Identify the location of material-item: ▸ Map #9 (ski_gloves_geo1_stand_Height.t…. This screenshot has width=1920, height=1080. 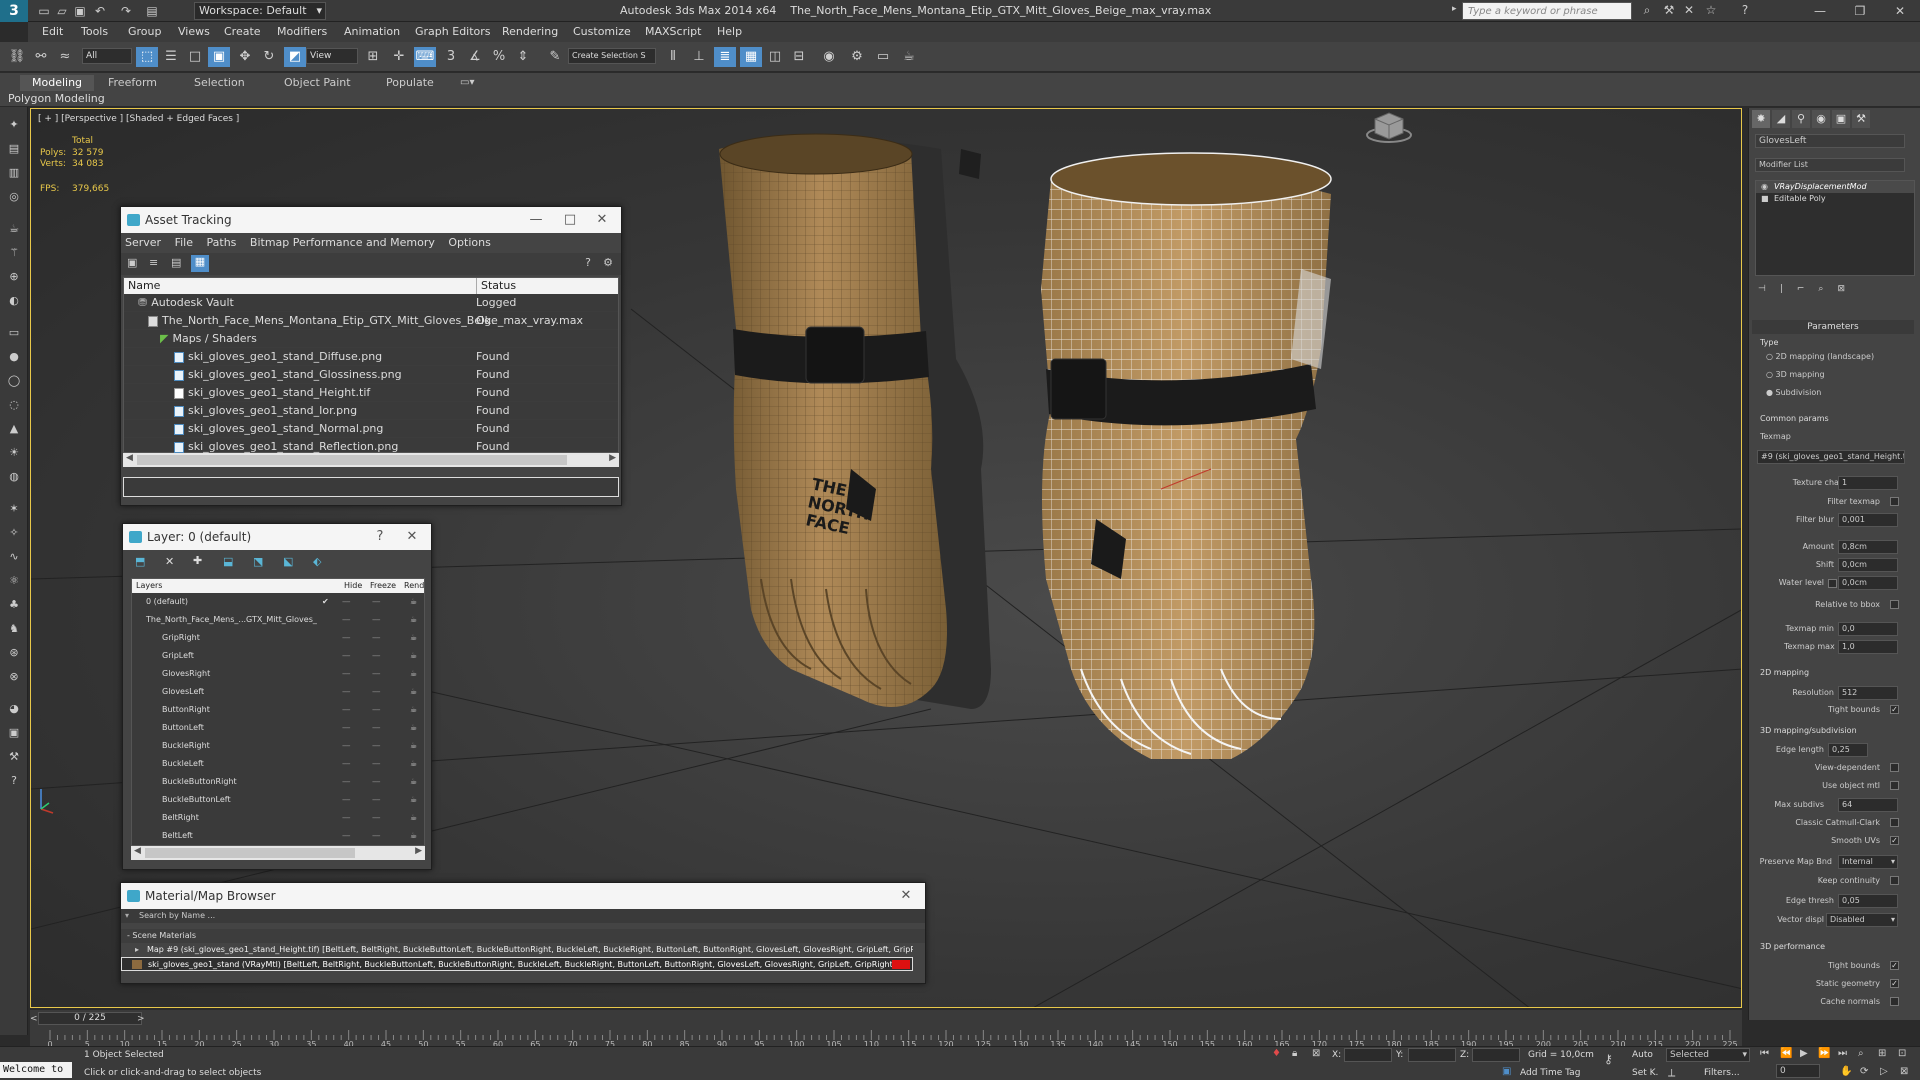
(517, 950).